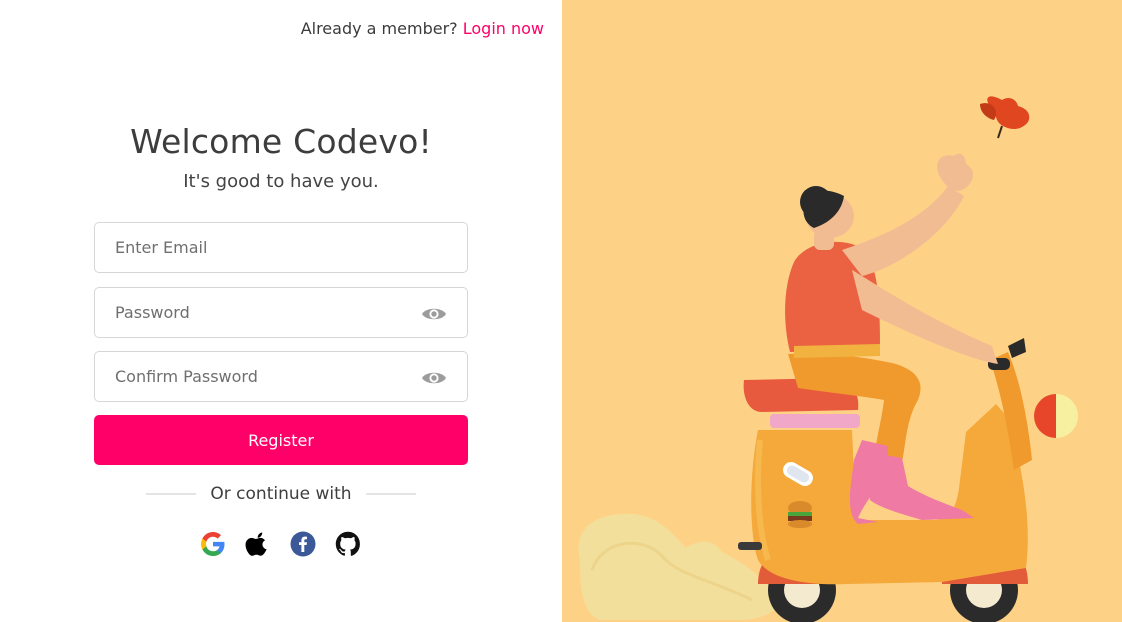 The image size is (1122, 622). What do you see at coordinates (503, 28) in the screenshot?
I see `login-now-link: Login now` at bounding box center [503, 28].